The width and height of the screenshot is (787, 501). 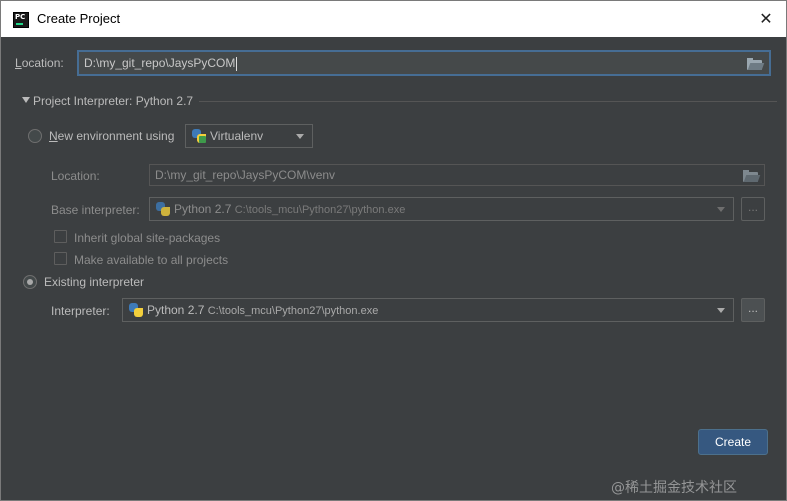 I want to click on inherit-packages-label: Inherit global site-packages, so click(x=147, y=238).